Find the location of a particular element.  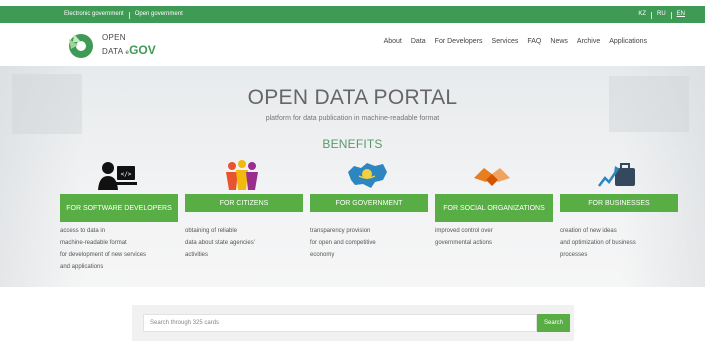

for-businesses-button: FOR BUSINESSES is located at coordinates (619, 203).